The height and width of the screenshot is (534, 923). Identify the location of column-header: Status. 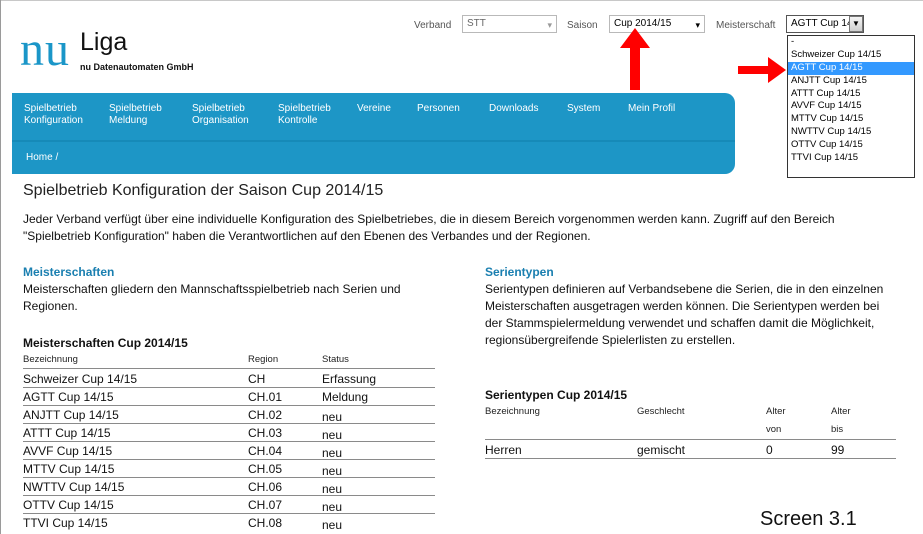
(335, 359).